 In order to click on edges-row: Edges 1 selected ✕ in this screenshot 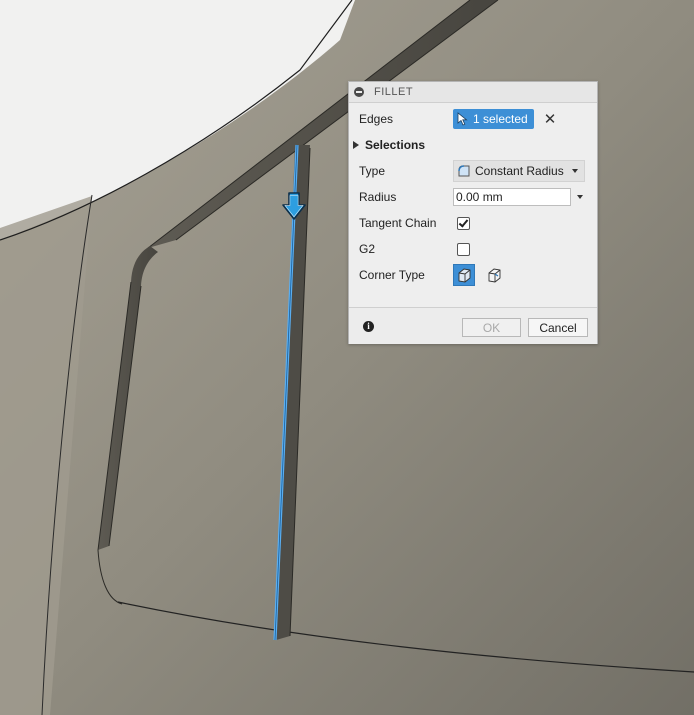, I will do `click(473, 119)`.